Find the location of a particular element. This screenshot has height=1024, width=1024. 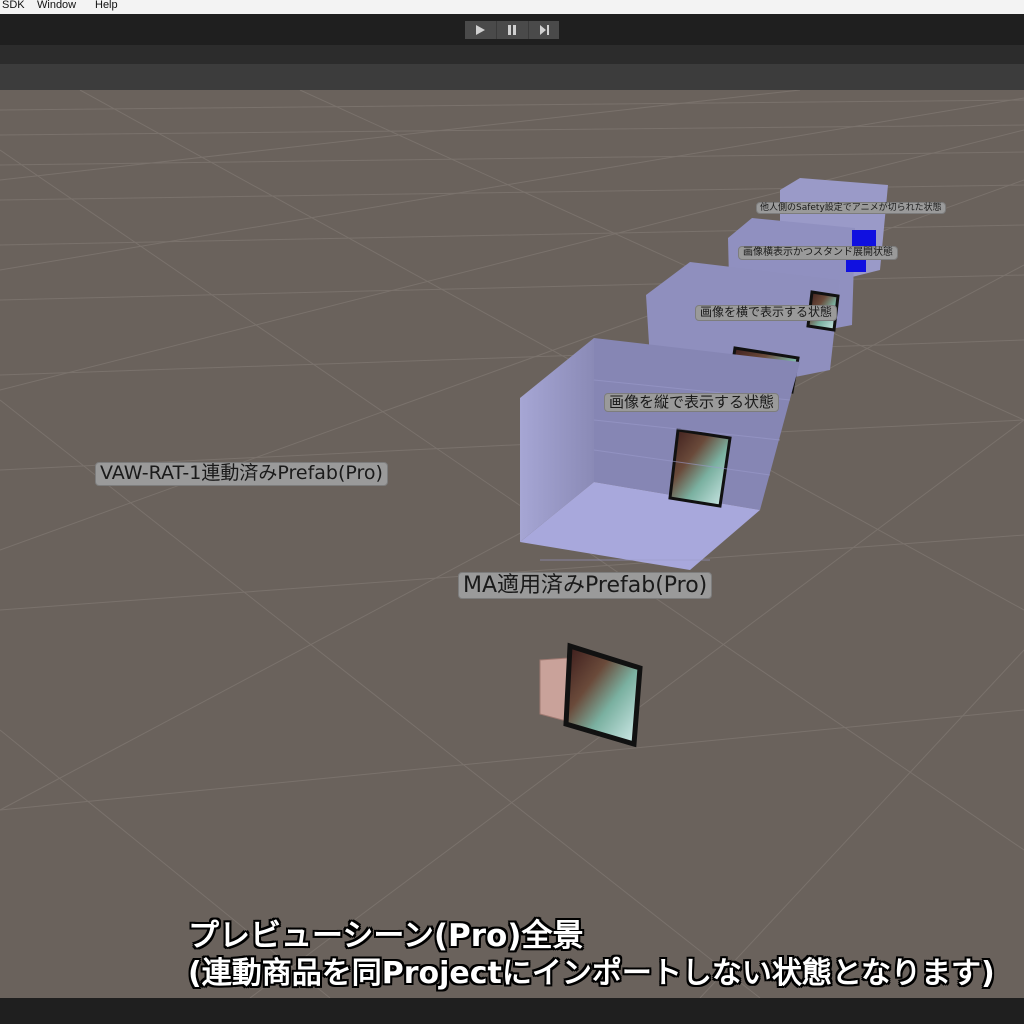

label-vertical-state: 画像を縦で表示する状態 is located at coordinates (692, 403).